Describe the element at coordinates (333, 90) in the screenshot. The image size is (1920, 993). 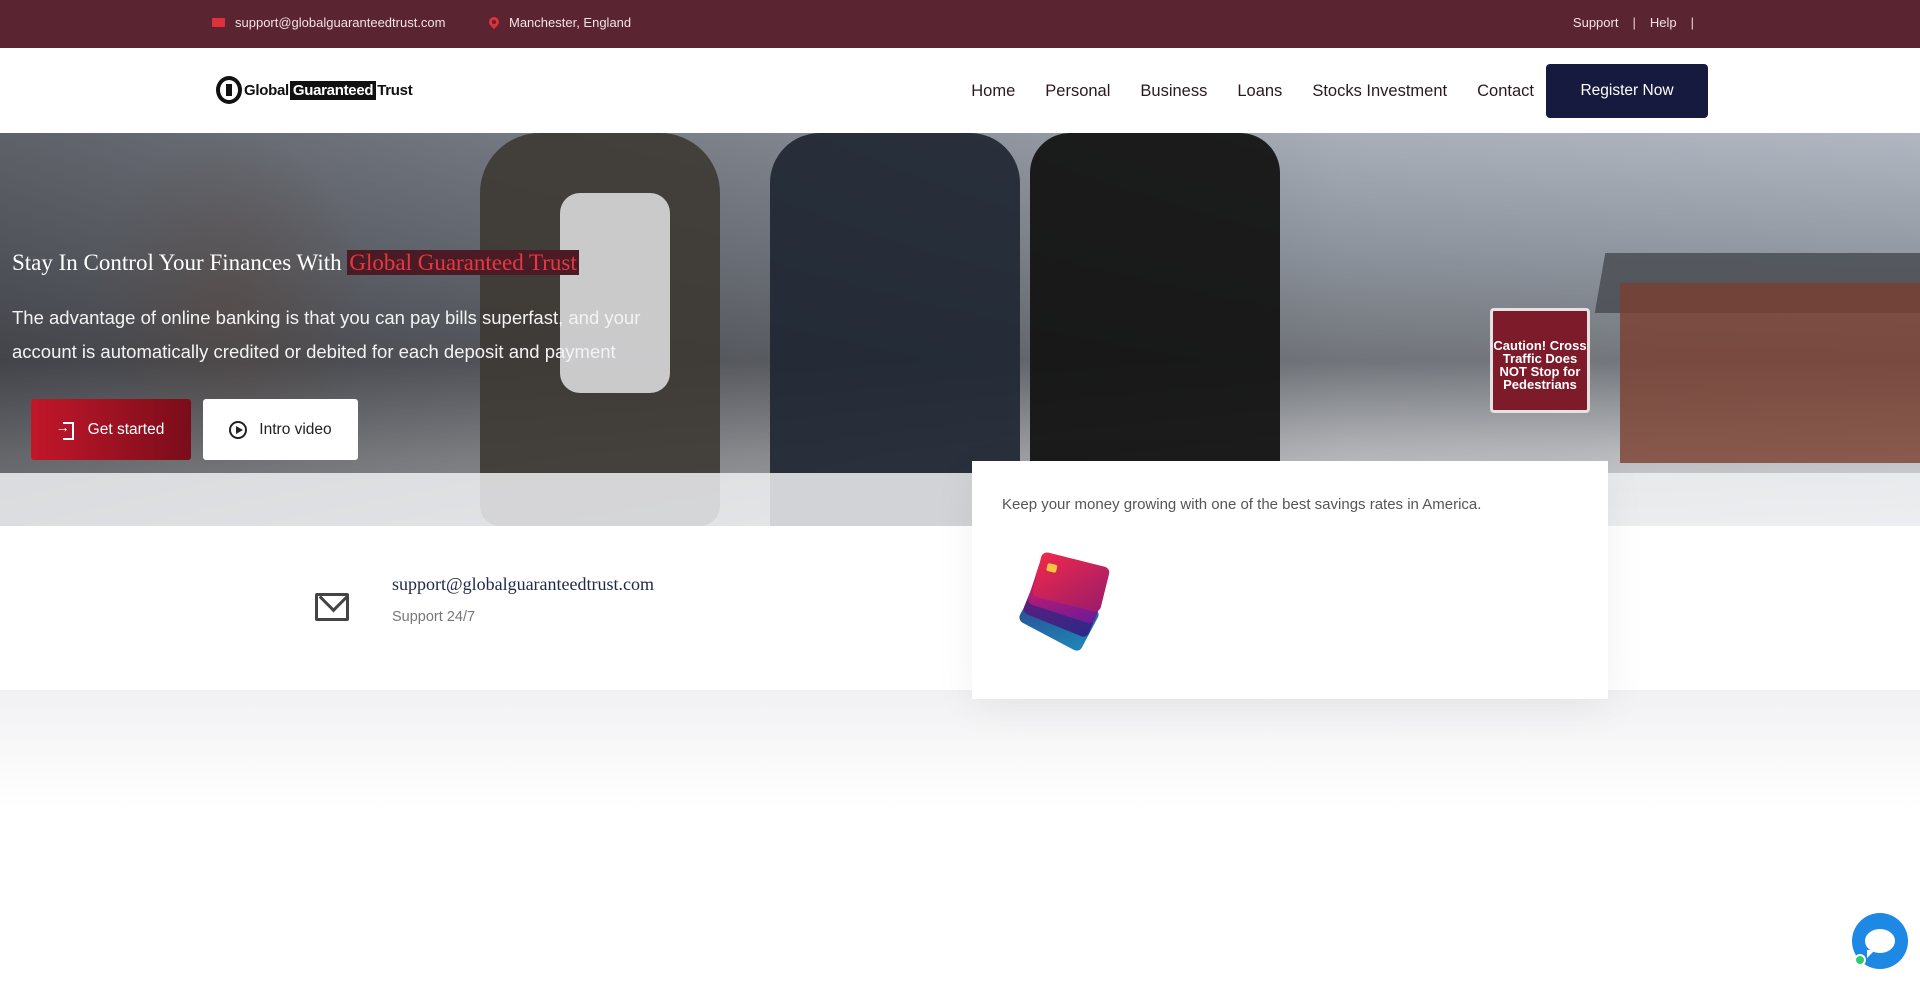
I see `logo-boxed: Guaranteed` at that location.